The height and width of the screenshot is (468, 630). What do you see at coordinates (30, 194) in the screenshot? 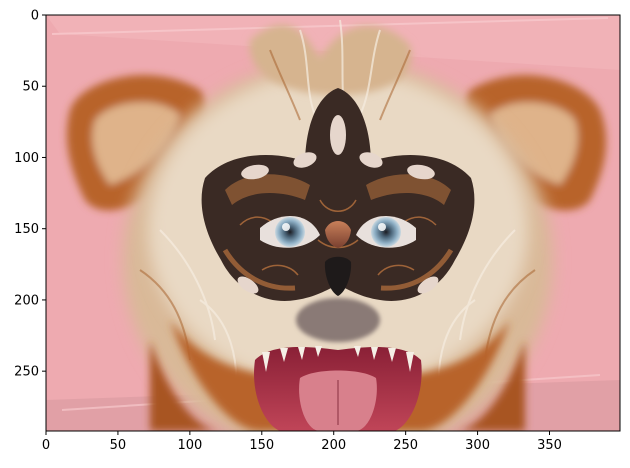
I see `y-axis: 0 50 100 150 200 250` at bounding box center [30, 194].